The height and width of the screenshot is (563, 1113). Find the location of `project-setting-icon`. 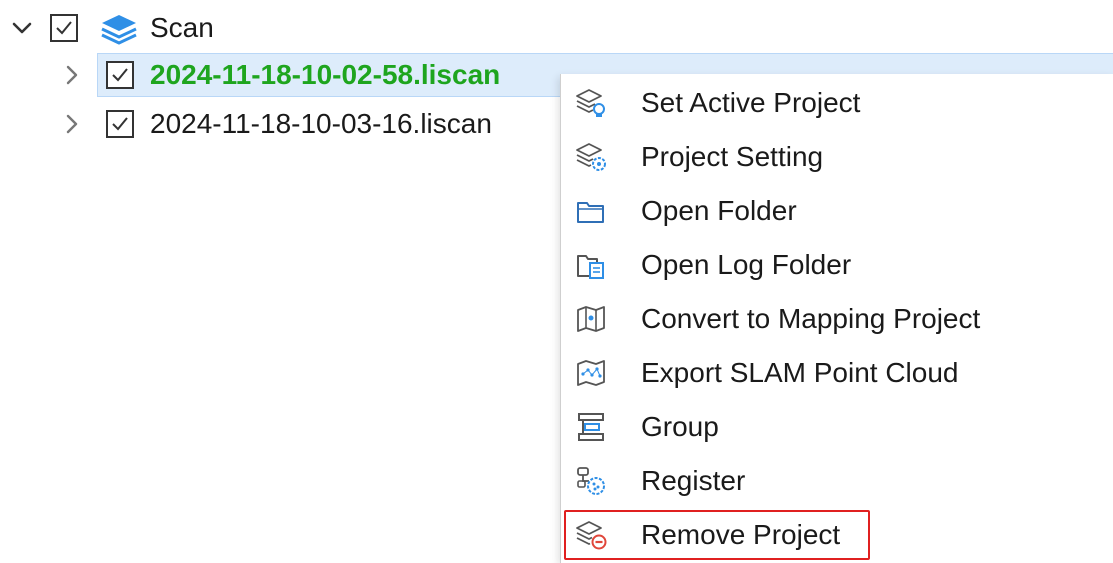

project-setting-icon is located at coordinates (591, 157).